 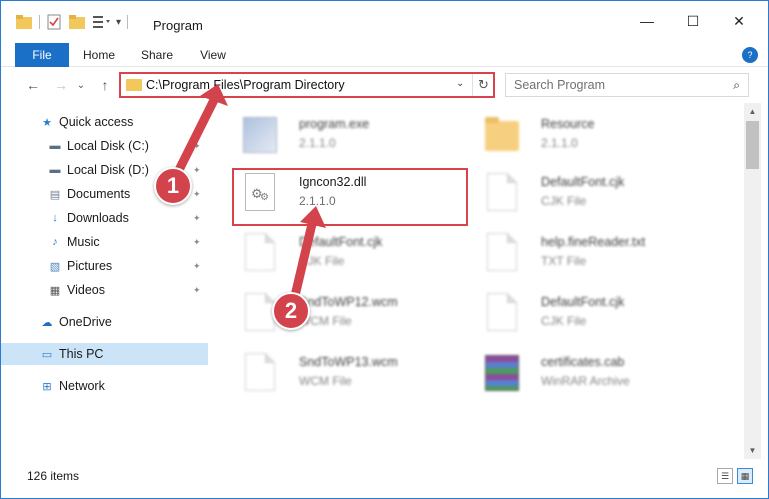 I want to click on quick-access-toolbar: ▾, so click(x=74, y=22).